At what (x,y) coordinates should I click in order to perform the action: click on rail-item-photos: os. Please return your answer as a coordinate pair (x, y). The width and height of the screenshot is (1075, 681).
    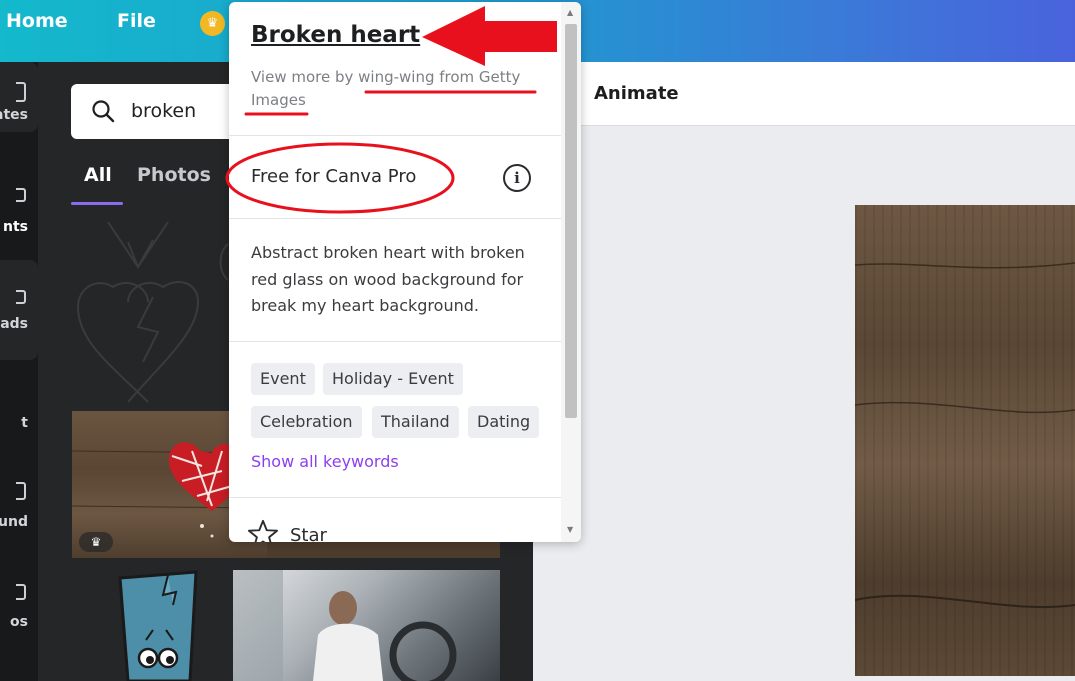
    Looking at the image, I should click on (19, 609).